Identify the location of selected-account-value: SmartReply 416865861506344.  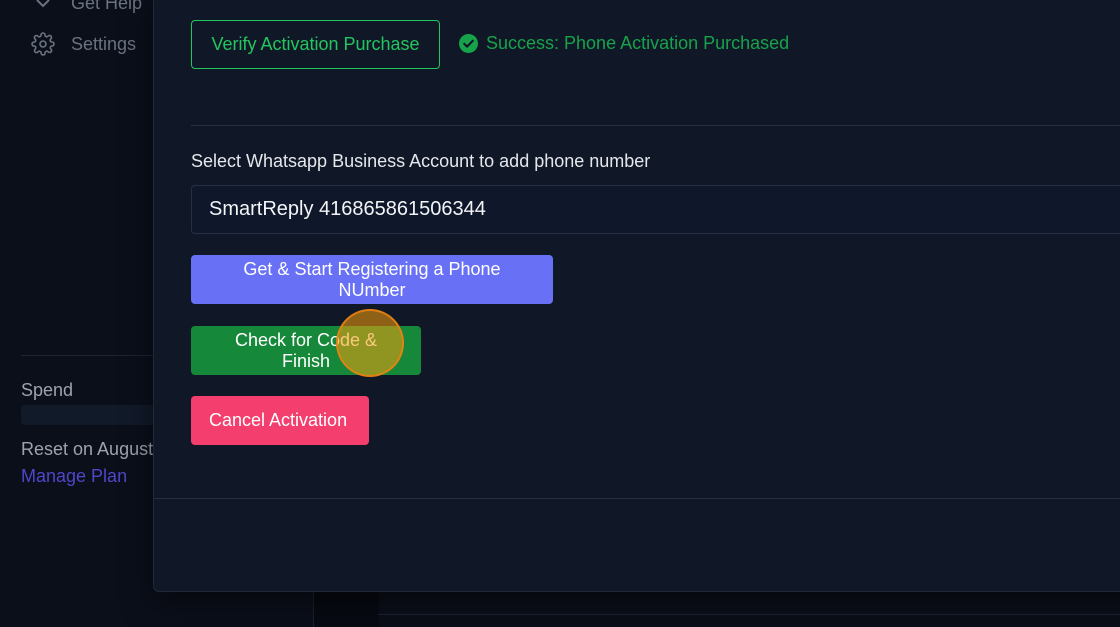
(347, 209).